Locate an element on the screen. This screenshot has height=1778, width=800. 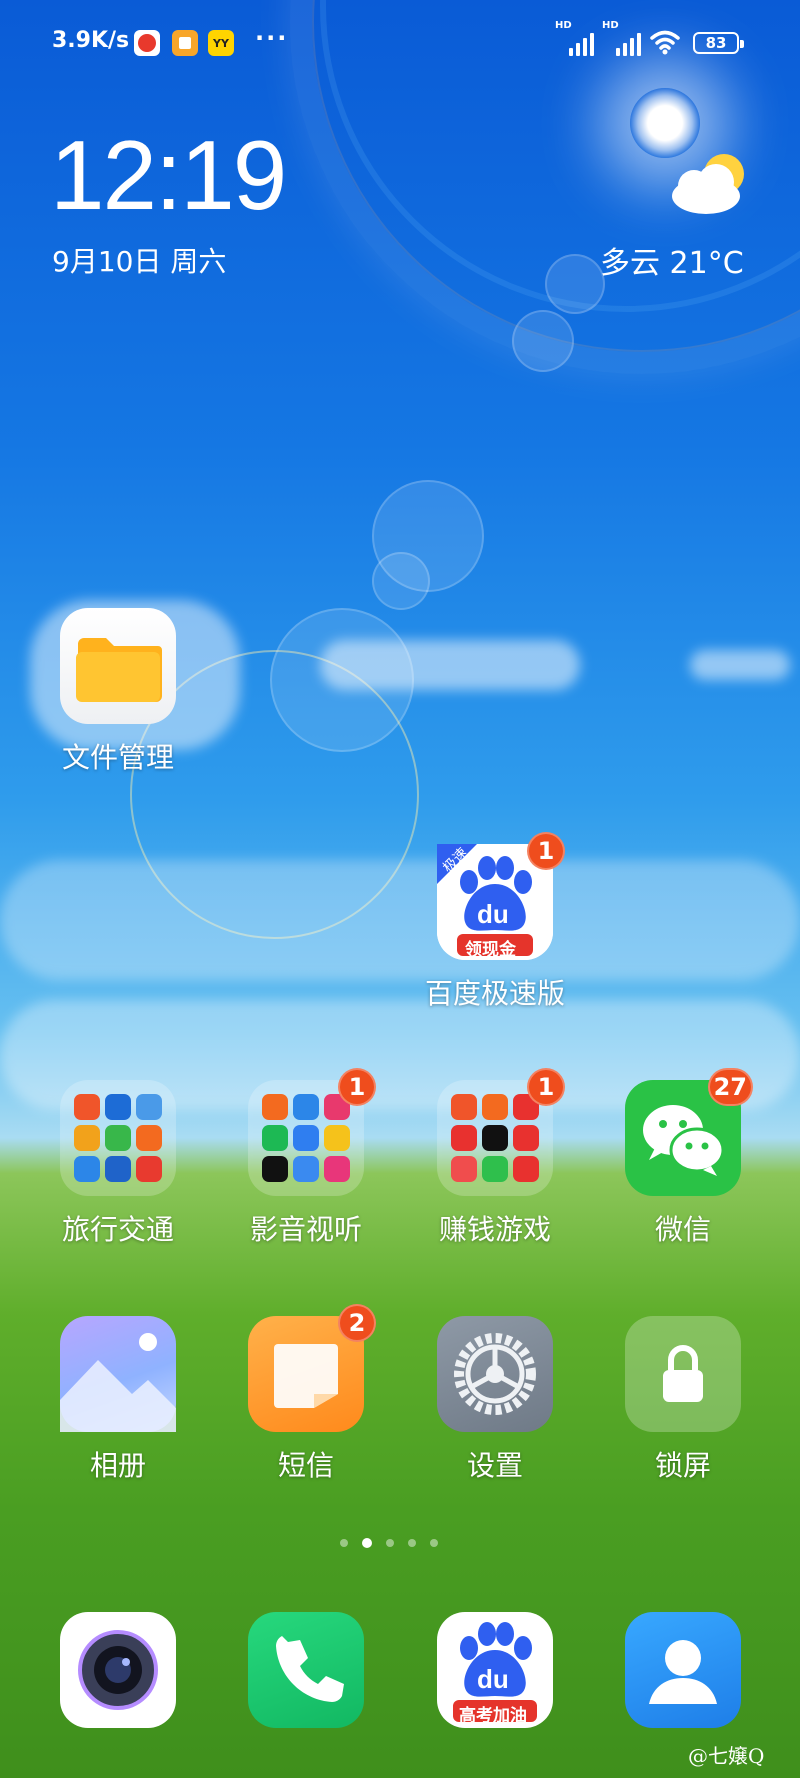
folder-media: 1 影音视听 is located at coordinates (306, 1158).